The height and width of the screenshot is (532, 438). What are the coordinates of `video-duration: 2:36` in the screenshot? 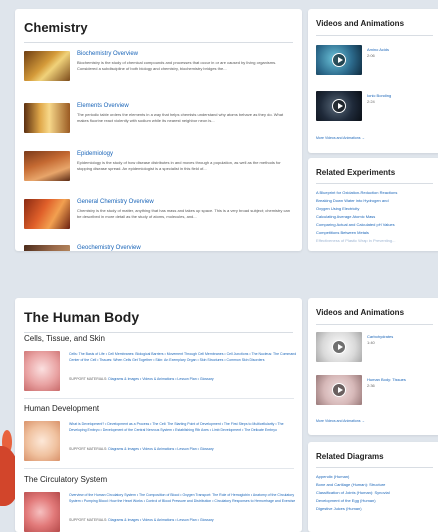 It's located at (371, 385).